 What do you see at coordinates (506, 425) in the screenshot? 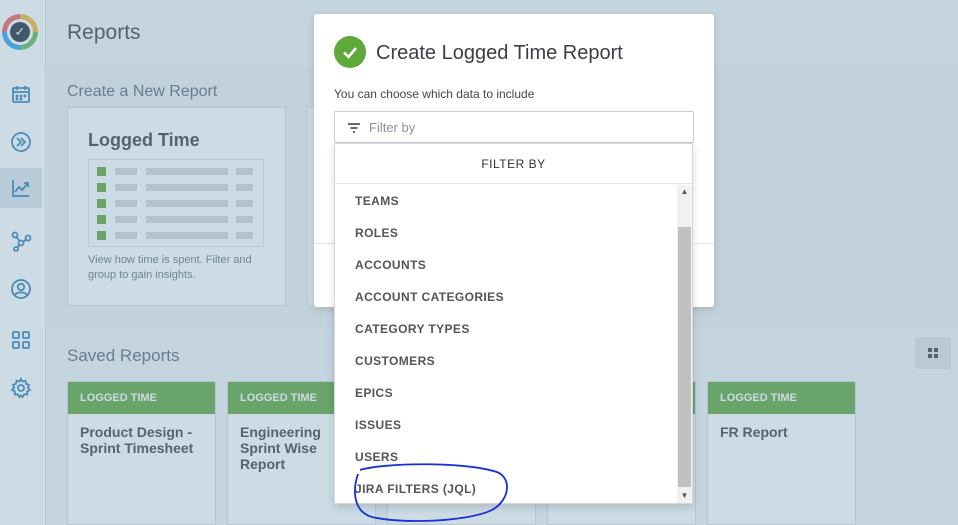
I see `filter-option-issues: ISSUES` at bounding box center [506, 425].